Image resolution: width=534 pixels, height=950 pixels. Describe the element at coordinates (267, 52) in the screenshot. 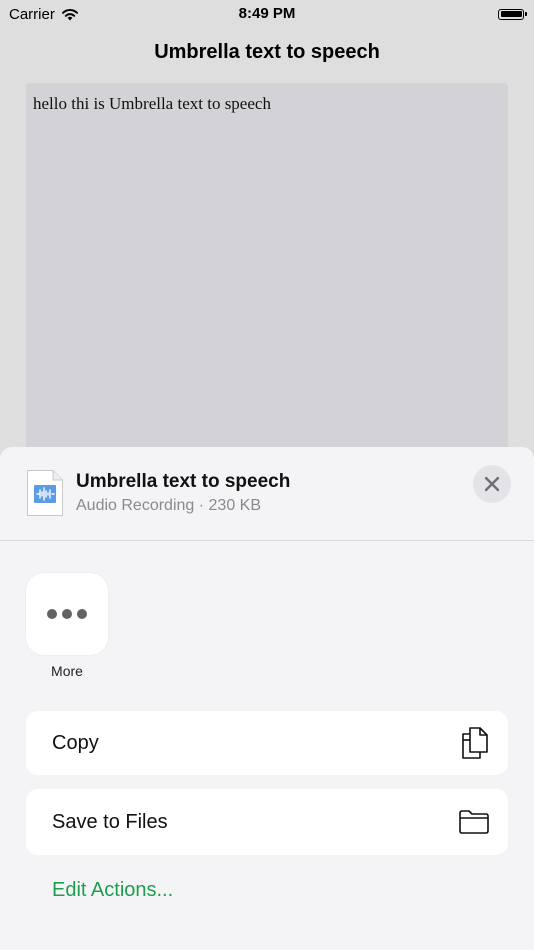

I see `page-title: Umbrella text to speech` at that location.